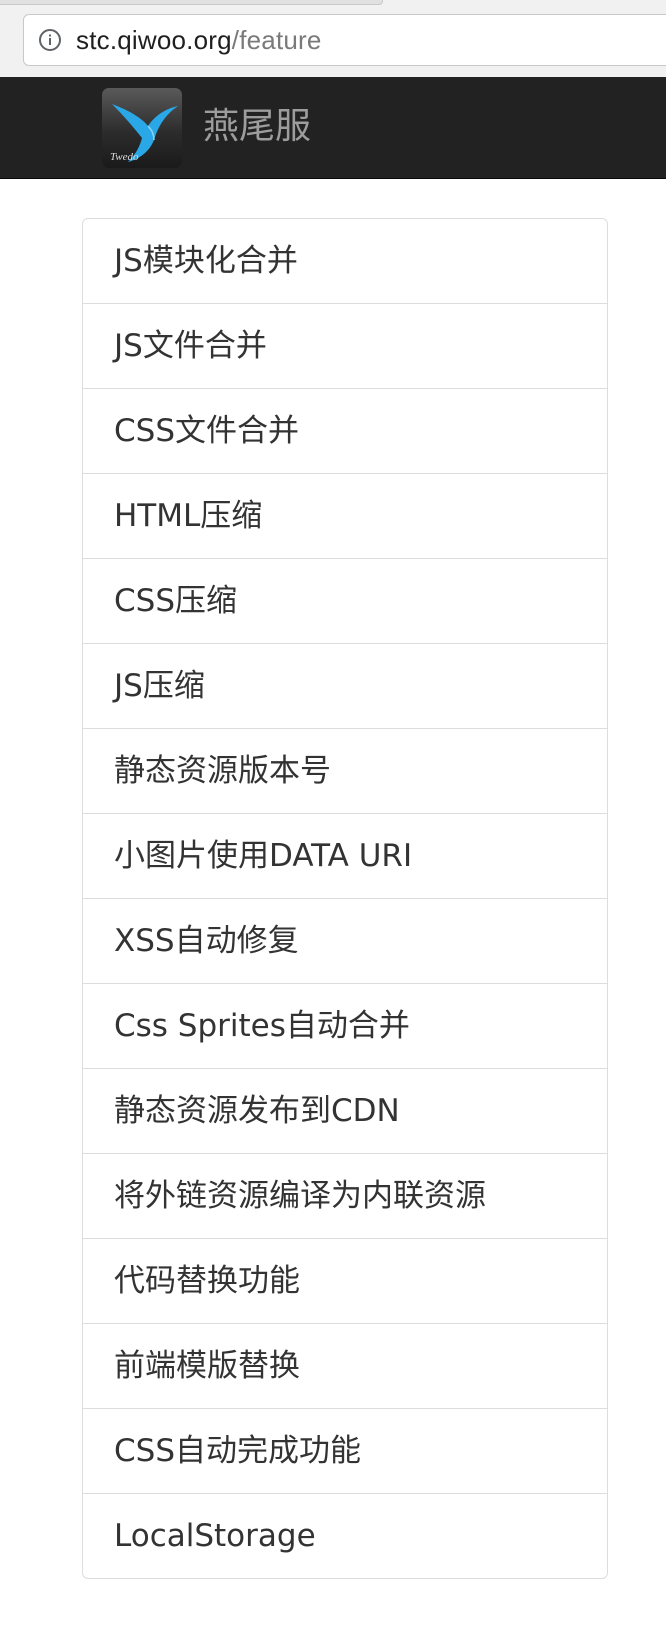  I want to click on feature-item: JS压缩, so click(345, 686).